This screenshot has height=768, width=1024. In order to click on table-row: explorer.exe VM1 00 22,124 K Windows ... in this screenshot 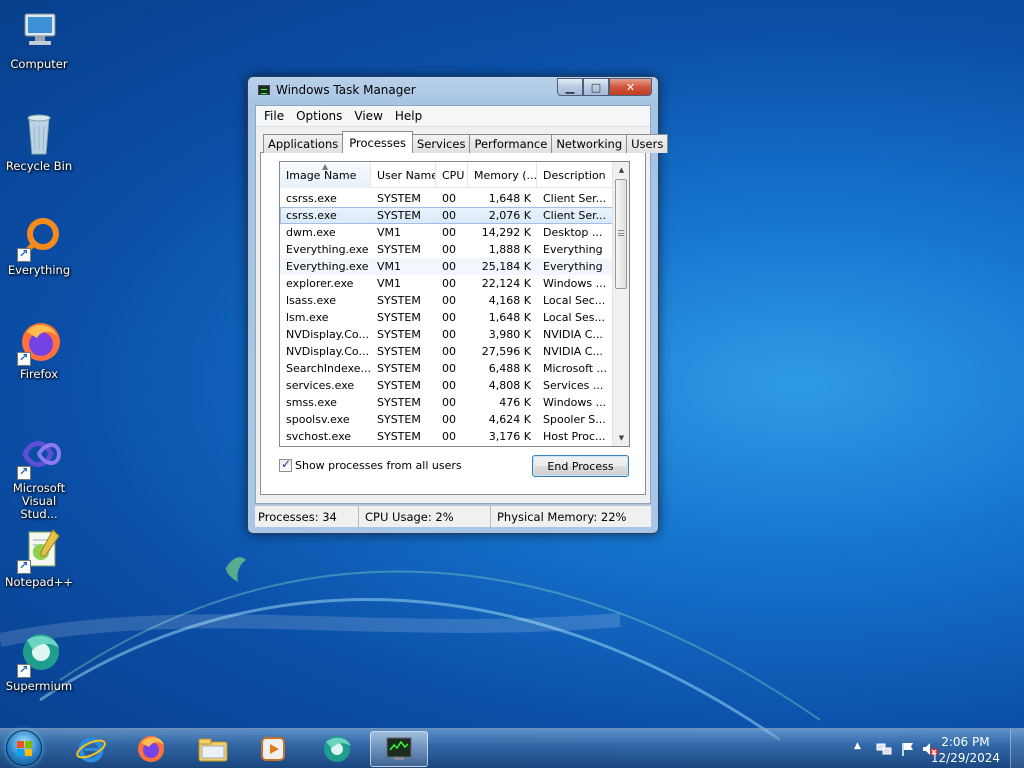, I will do `click(446, 283)`.